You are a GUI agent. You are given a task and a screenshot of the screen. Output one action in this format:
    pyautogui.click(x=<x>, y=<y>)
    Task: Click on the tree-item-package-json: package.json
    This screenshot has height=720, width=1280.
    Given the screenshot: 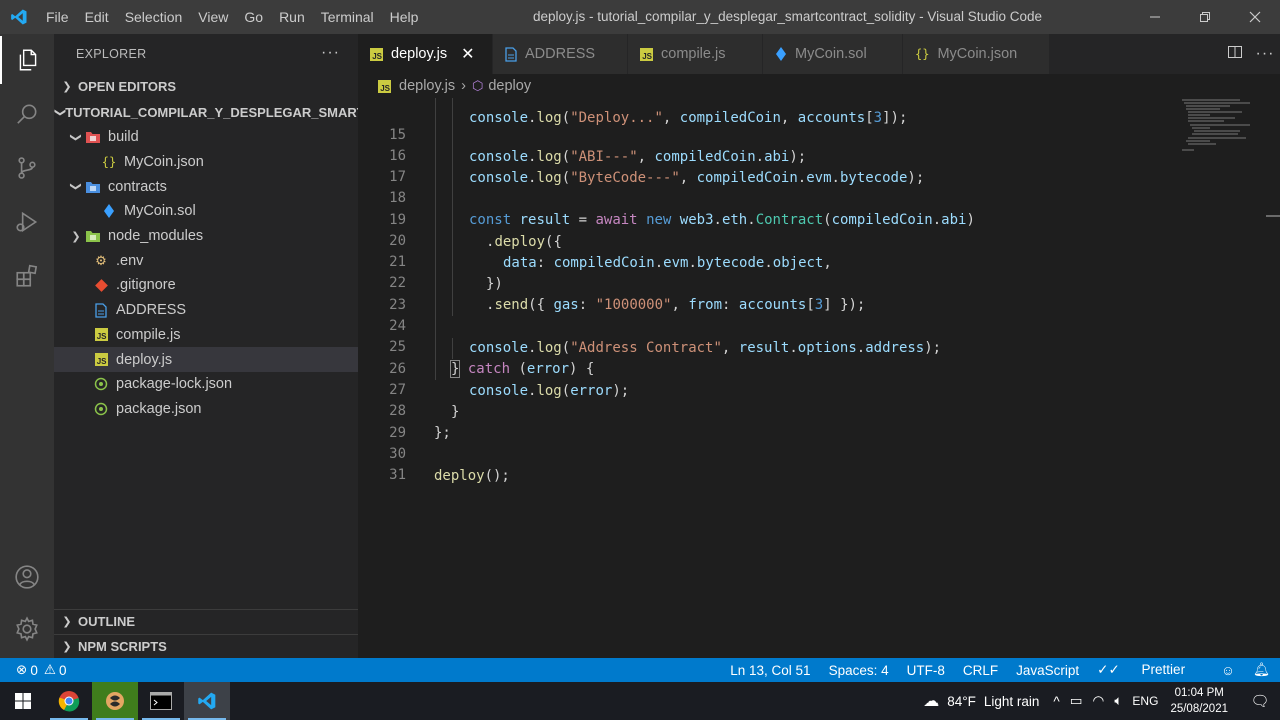 What is the action you would take?
    pyautogui.click(x=206, y=409)
    